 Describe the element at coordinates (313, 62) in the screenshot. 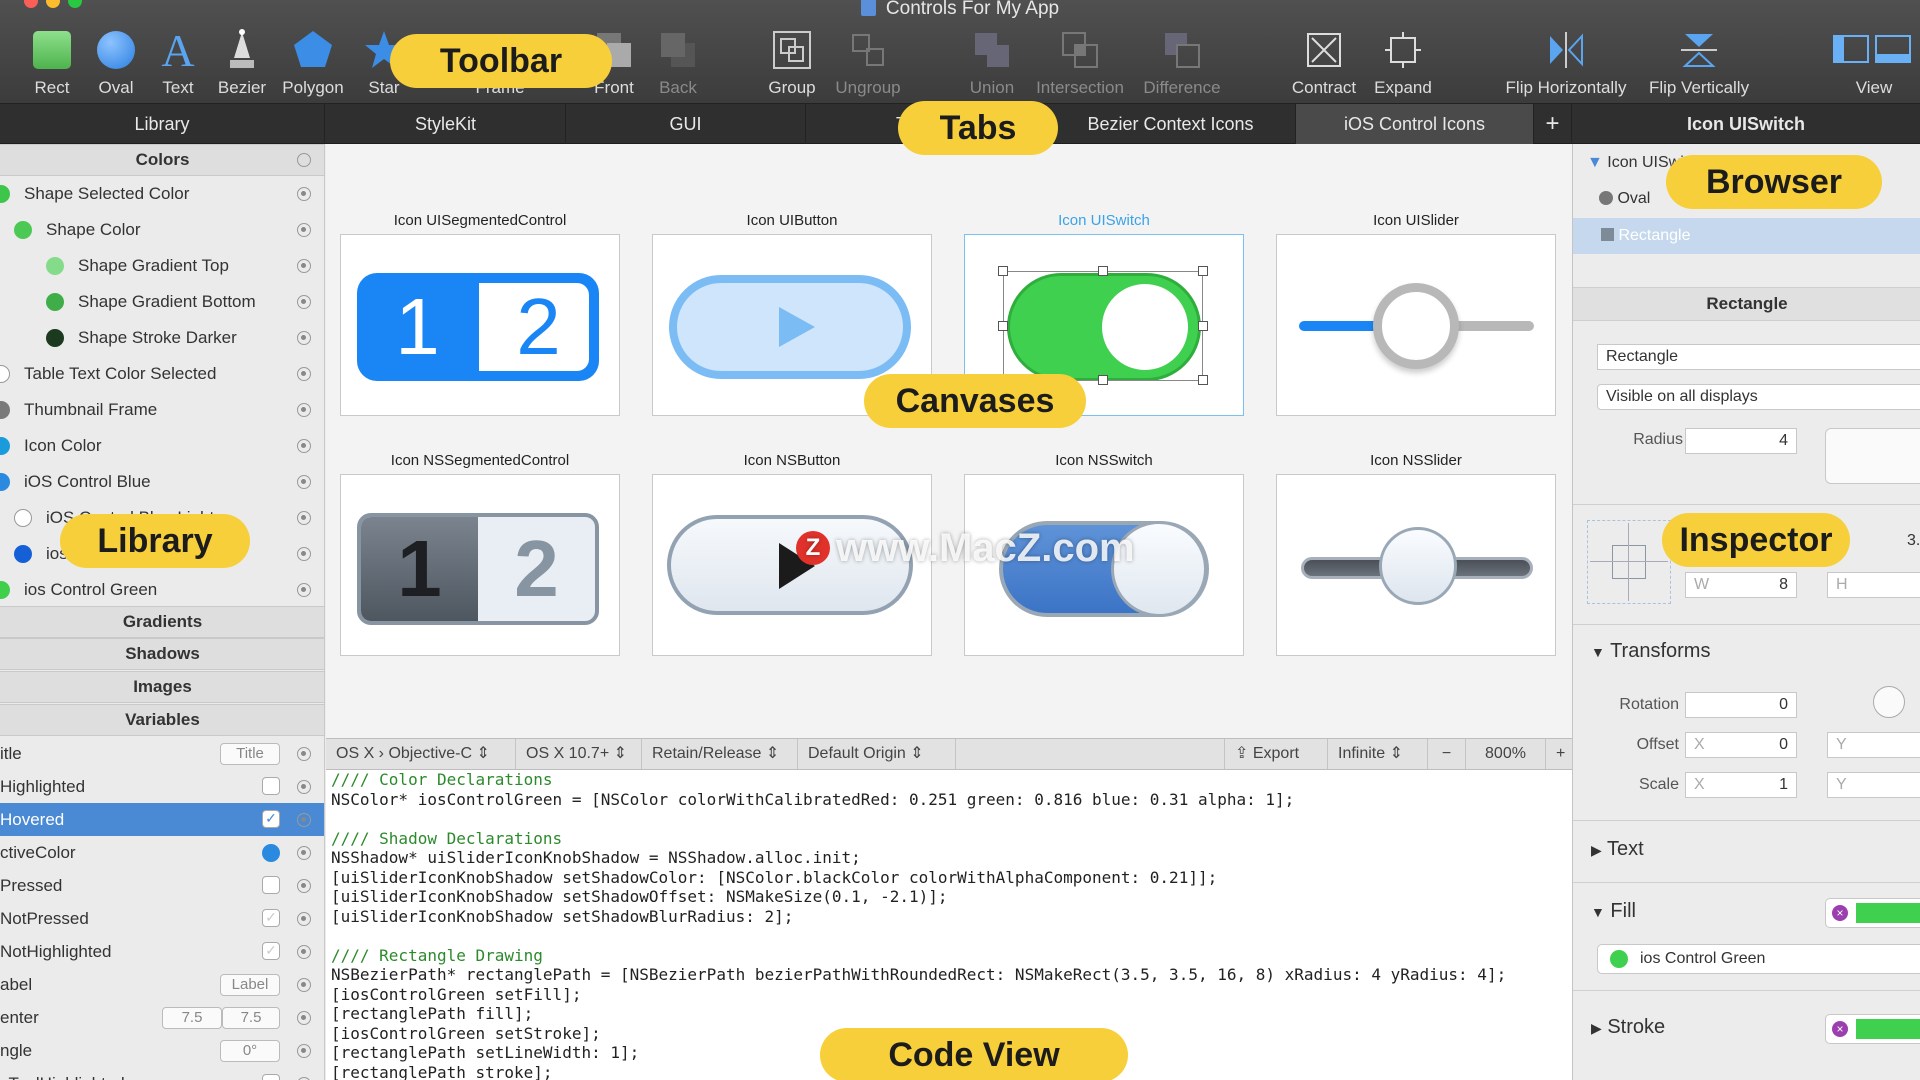

I see `toolbar-polygon-button: Polygon` at that location.